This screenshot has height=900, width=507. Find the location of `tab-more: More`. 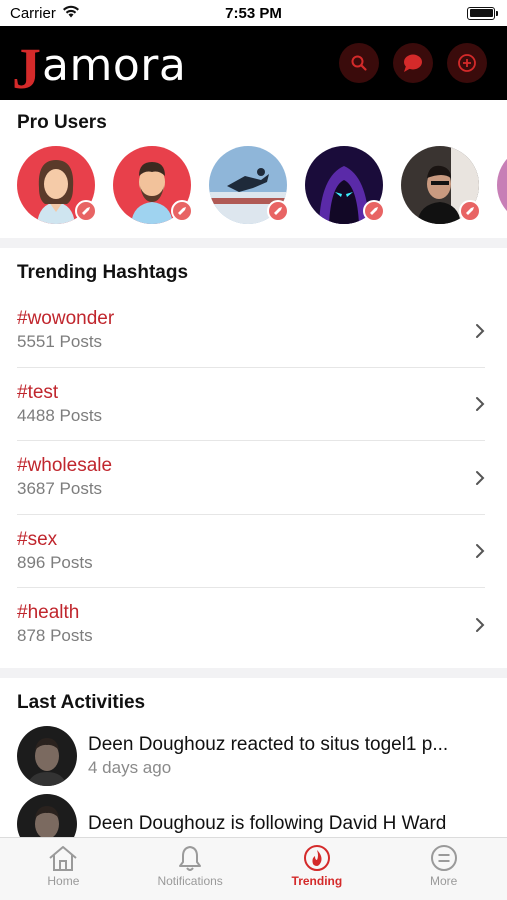

tab-more: More is located at coordinates (443, 869).